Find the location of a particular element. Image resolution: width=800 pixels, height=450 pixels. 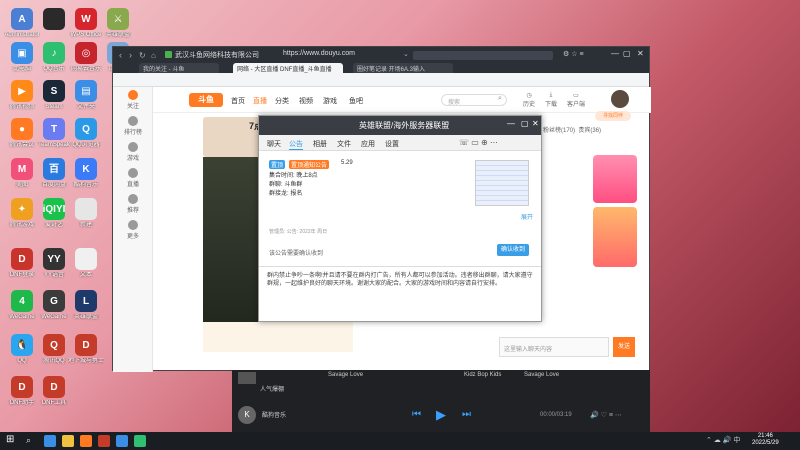

desktop-icon: G WeGame is located at coordinates (54, 305).